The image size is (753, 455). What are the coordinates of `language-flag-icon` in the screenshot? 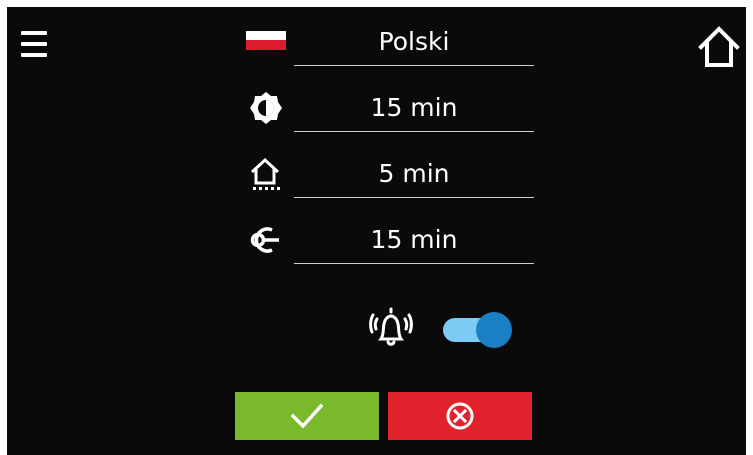 It's located at (262, 42).